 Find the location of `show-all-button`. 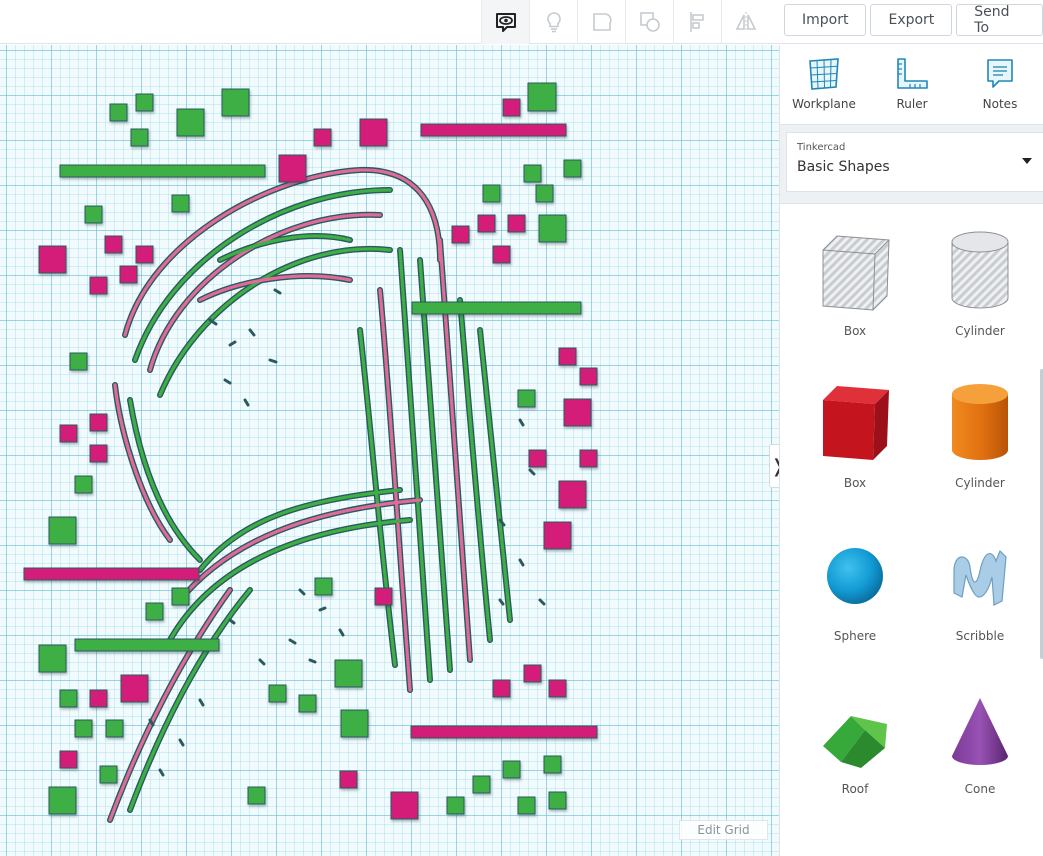

show-all-button is located at coordinates (505, 22).